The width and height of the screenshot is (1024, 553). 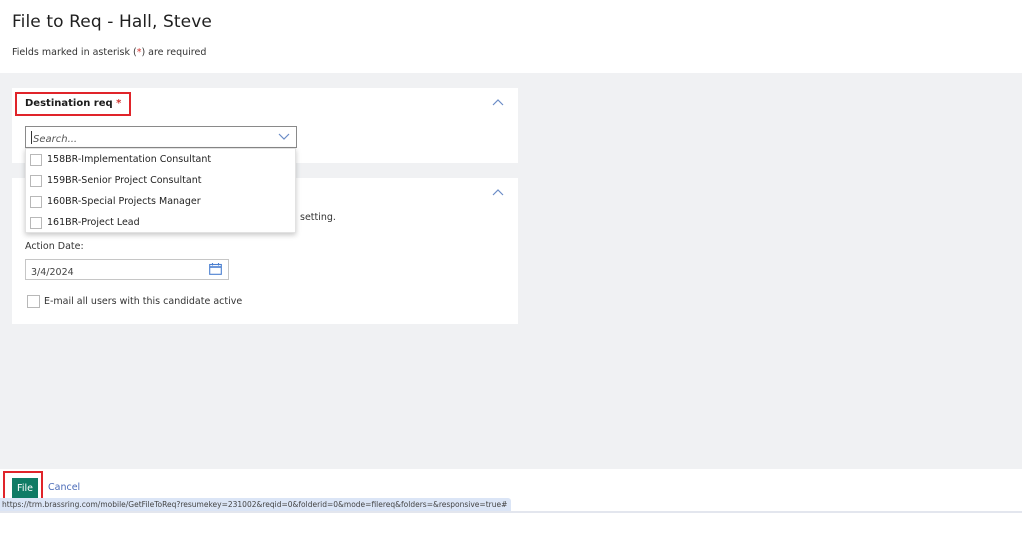 What do you see at coordinates (215, 269) in the screenshot?
I see `calendar-icon` at bounding box center [215, 269].